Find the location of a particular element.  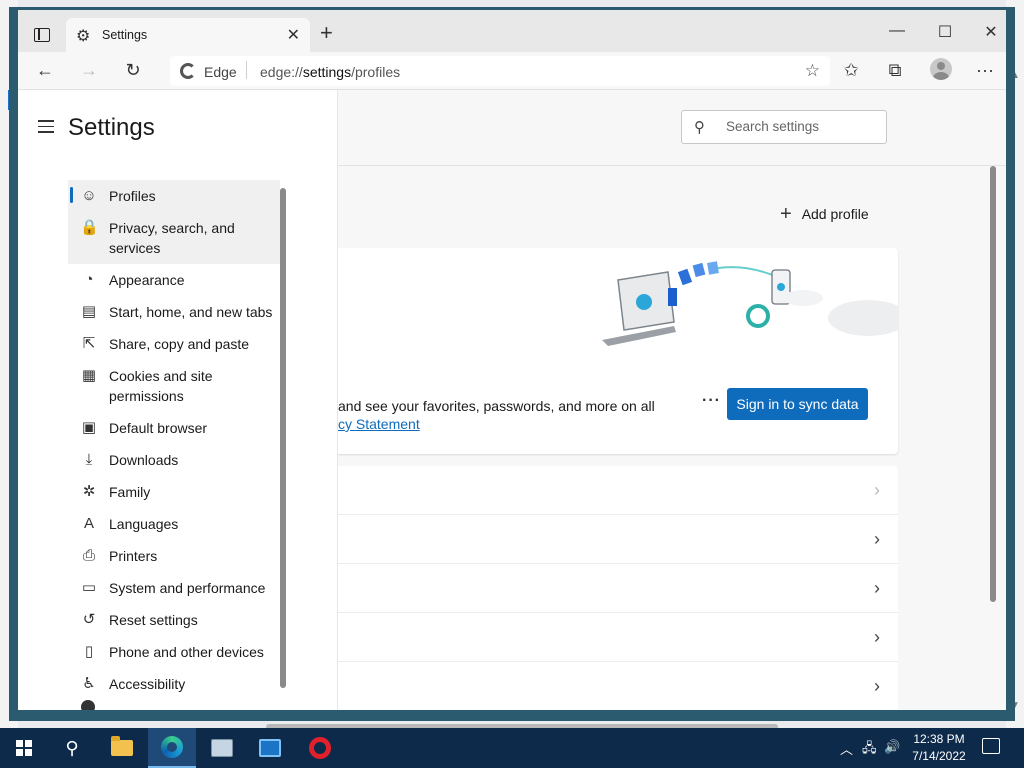

sidebar-item-family: ✲ Family is located at coordinates (174, 492).